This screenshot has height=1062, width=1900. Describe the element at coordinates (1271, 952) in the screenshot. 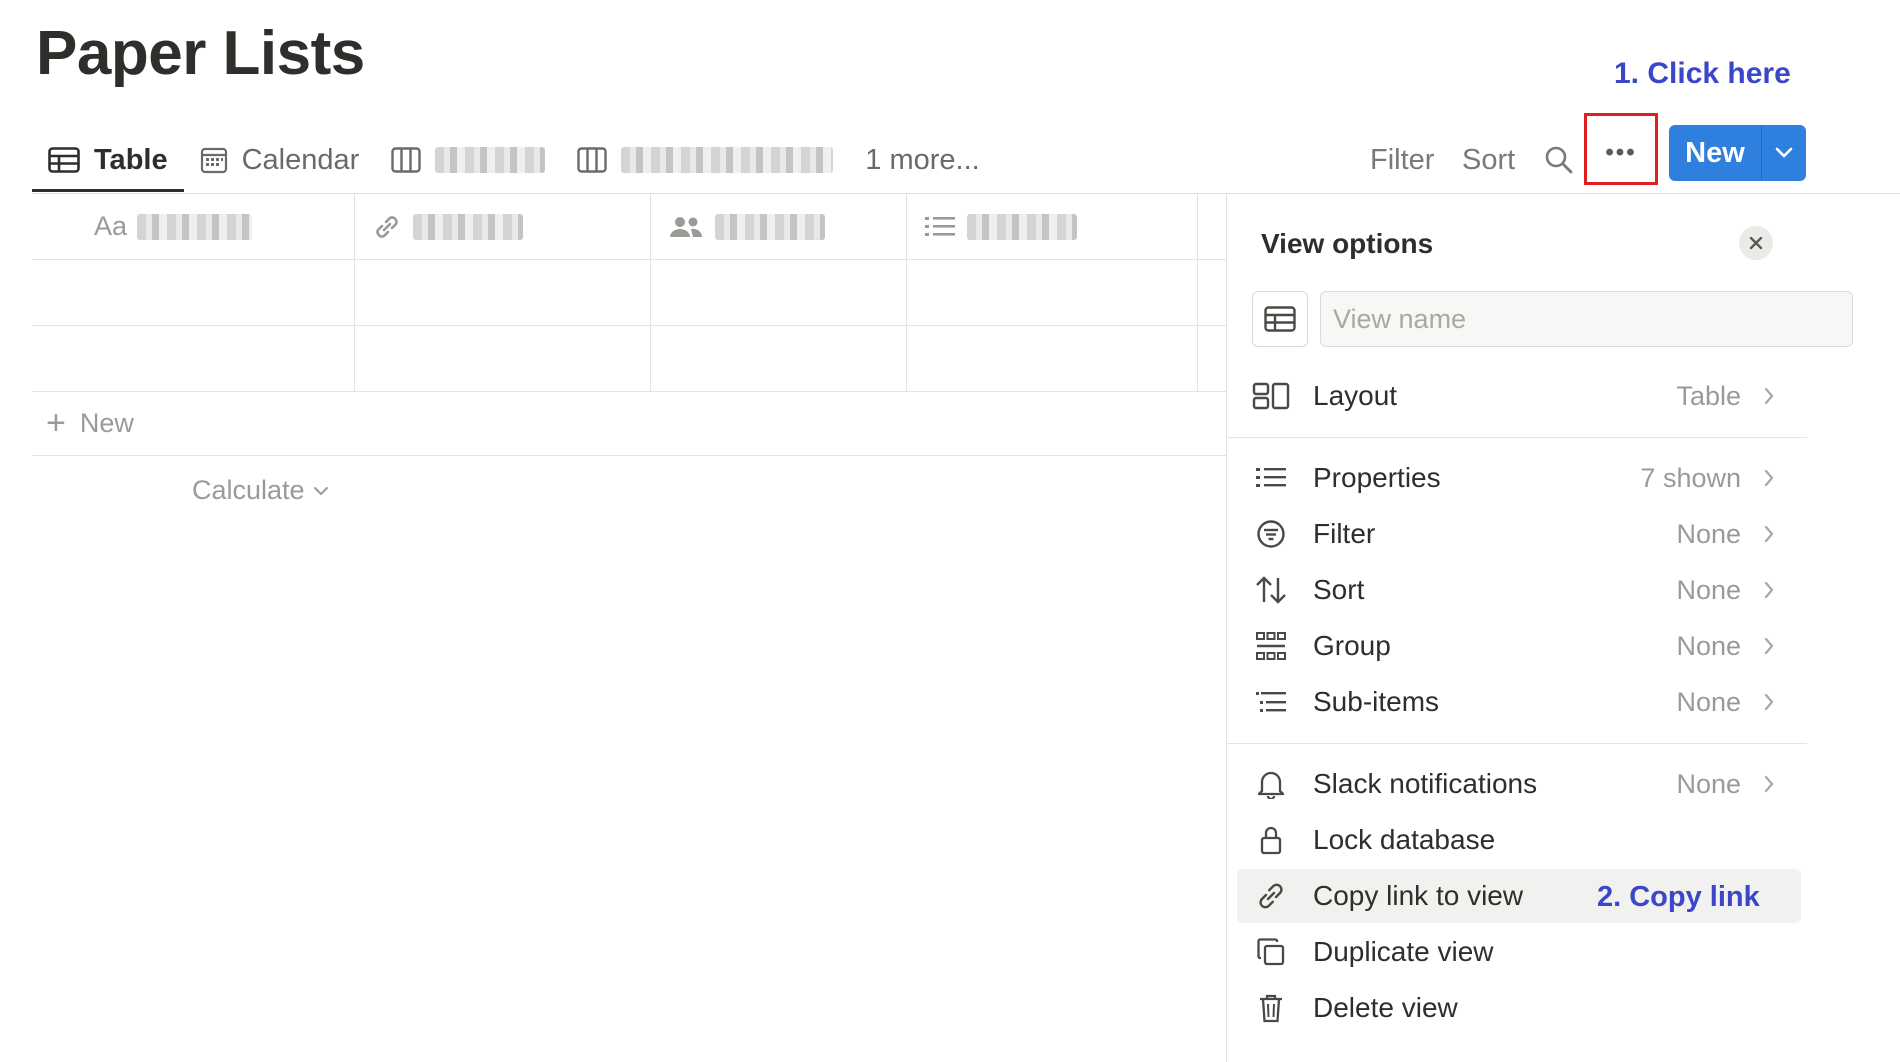

I see `duplicate-icon` at that location.